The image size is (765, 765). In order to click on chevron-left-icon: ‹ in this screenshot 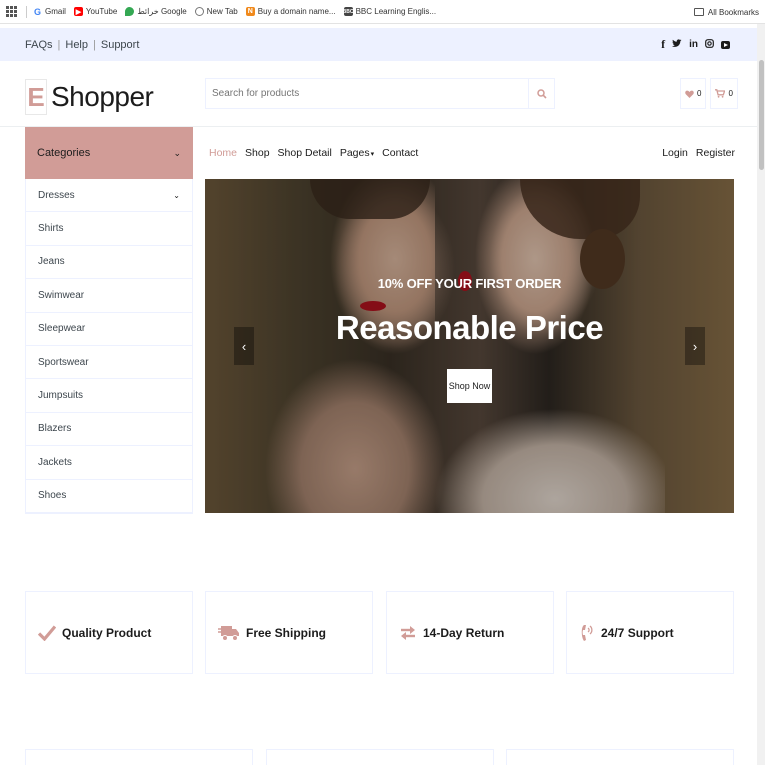, I will do `click(244, 346)`.